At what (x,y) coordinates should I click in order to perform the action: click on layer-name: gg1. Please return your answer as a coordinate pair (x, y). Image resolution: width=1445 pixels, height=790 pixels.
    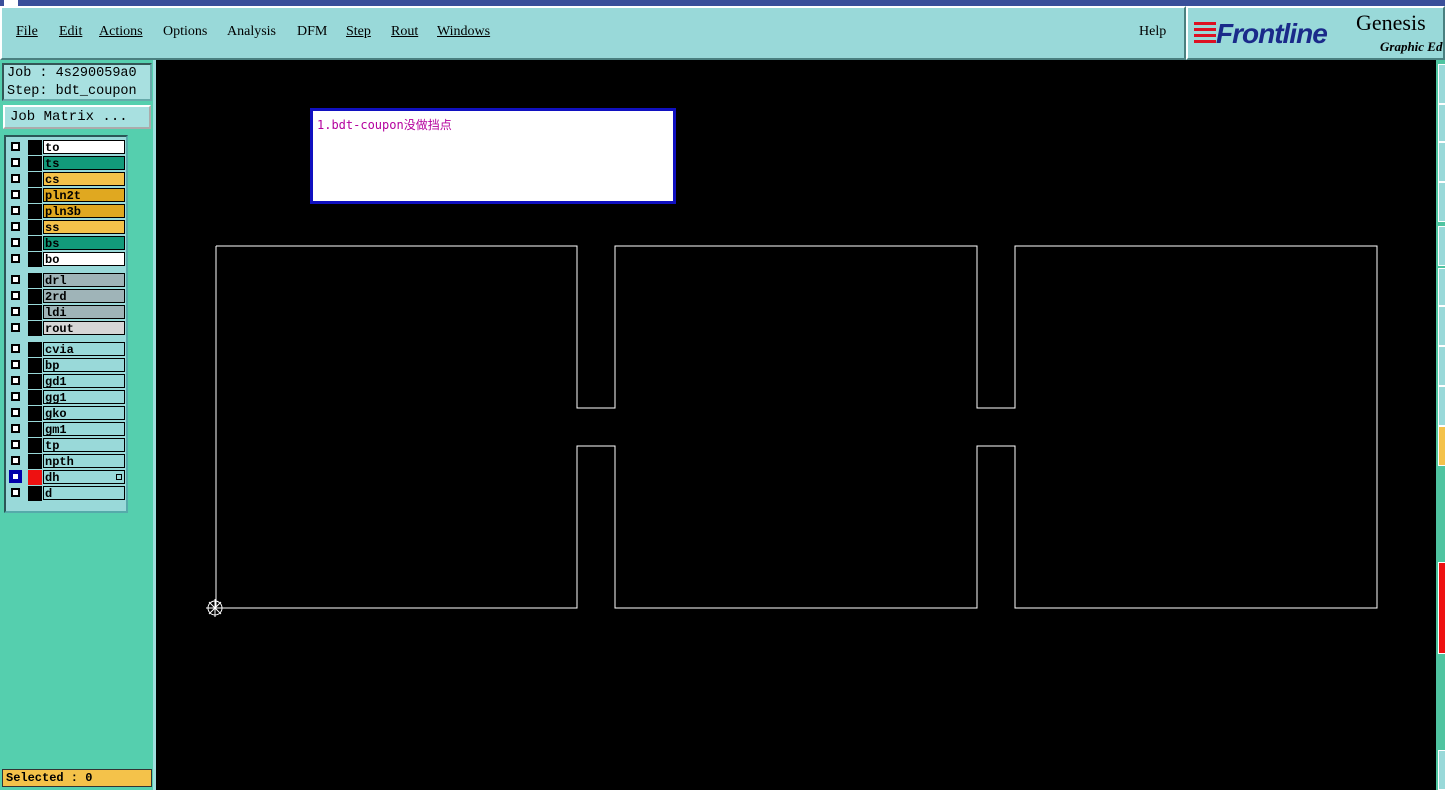
    Looking at the image, I should click on (84, 397).